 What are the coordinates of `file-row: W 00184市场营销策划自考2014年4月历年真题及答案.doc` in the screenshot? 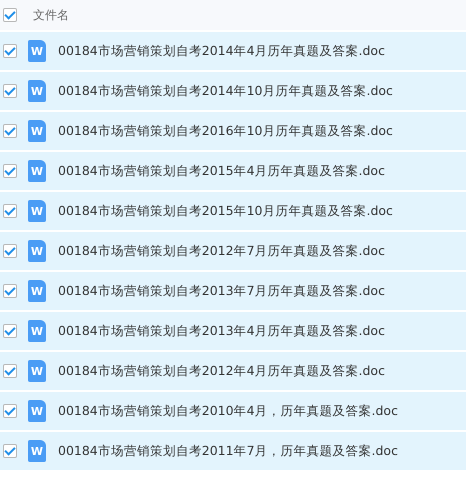 It's located at (233, 51).